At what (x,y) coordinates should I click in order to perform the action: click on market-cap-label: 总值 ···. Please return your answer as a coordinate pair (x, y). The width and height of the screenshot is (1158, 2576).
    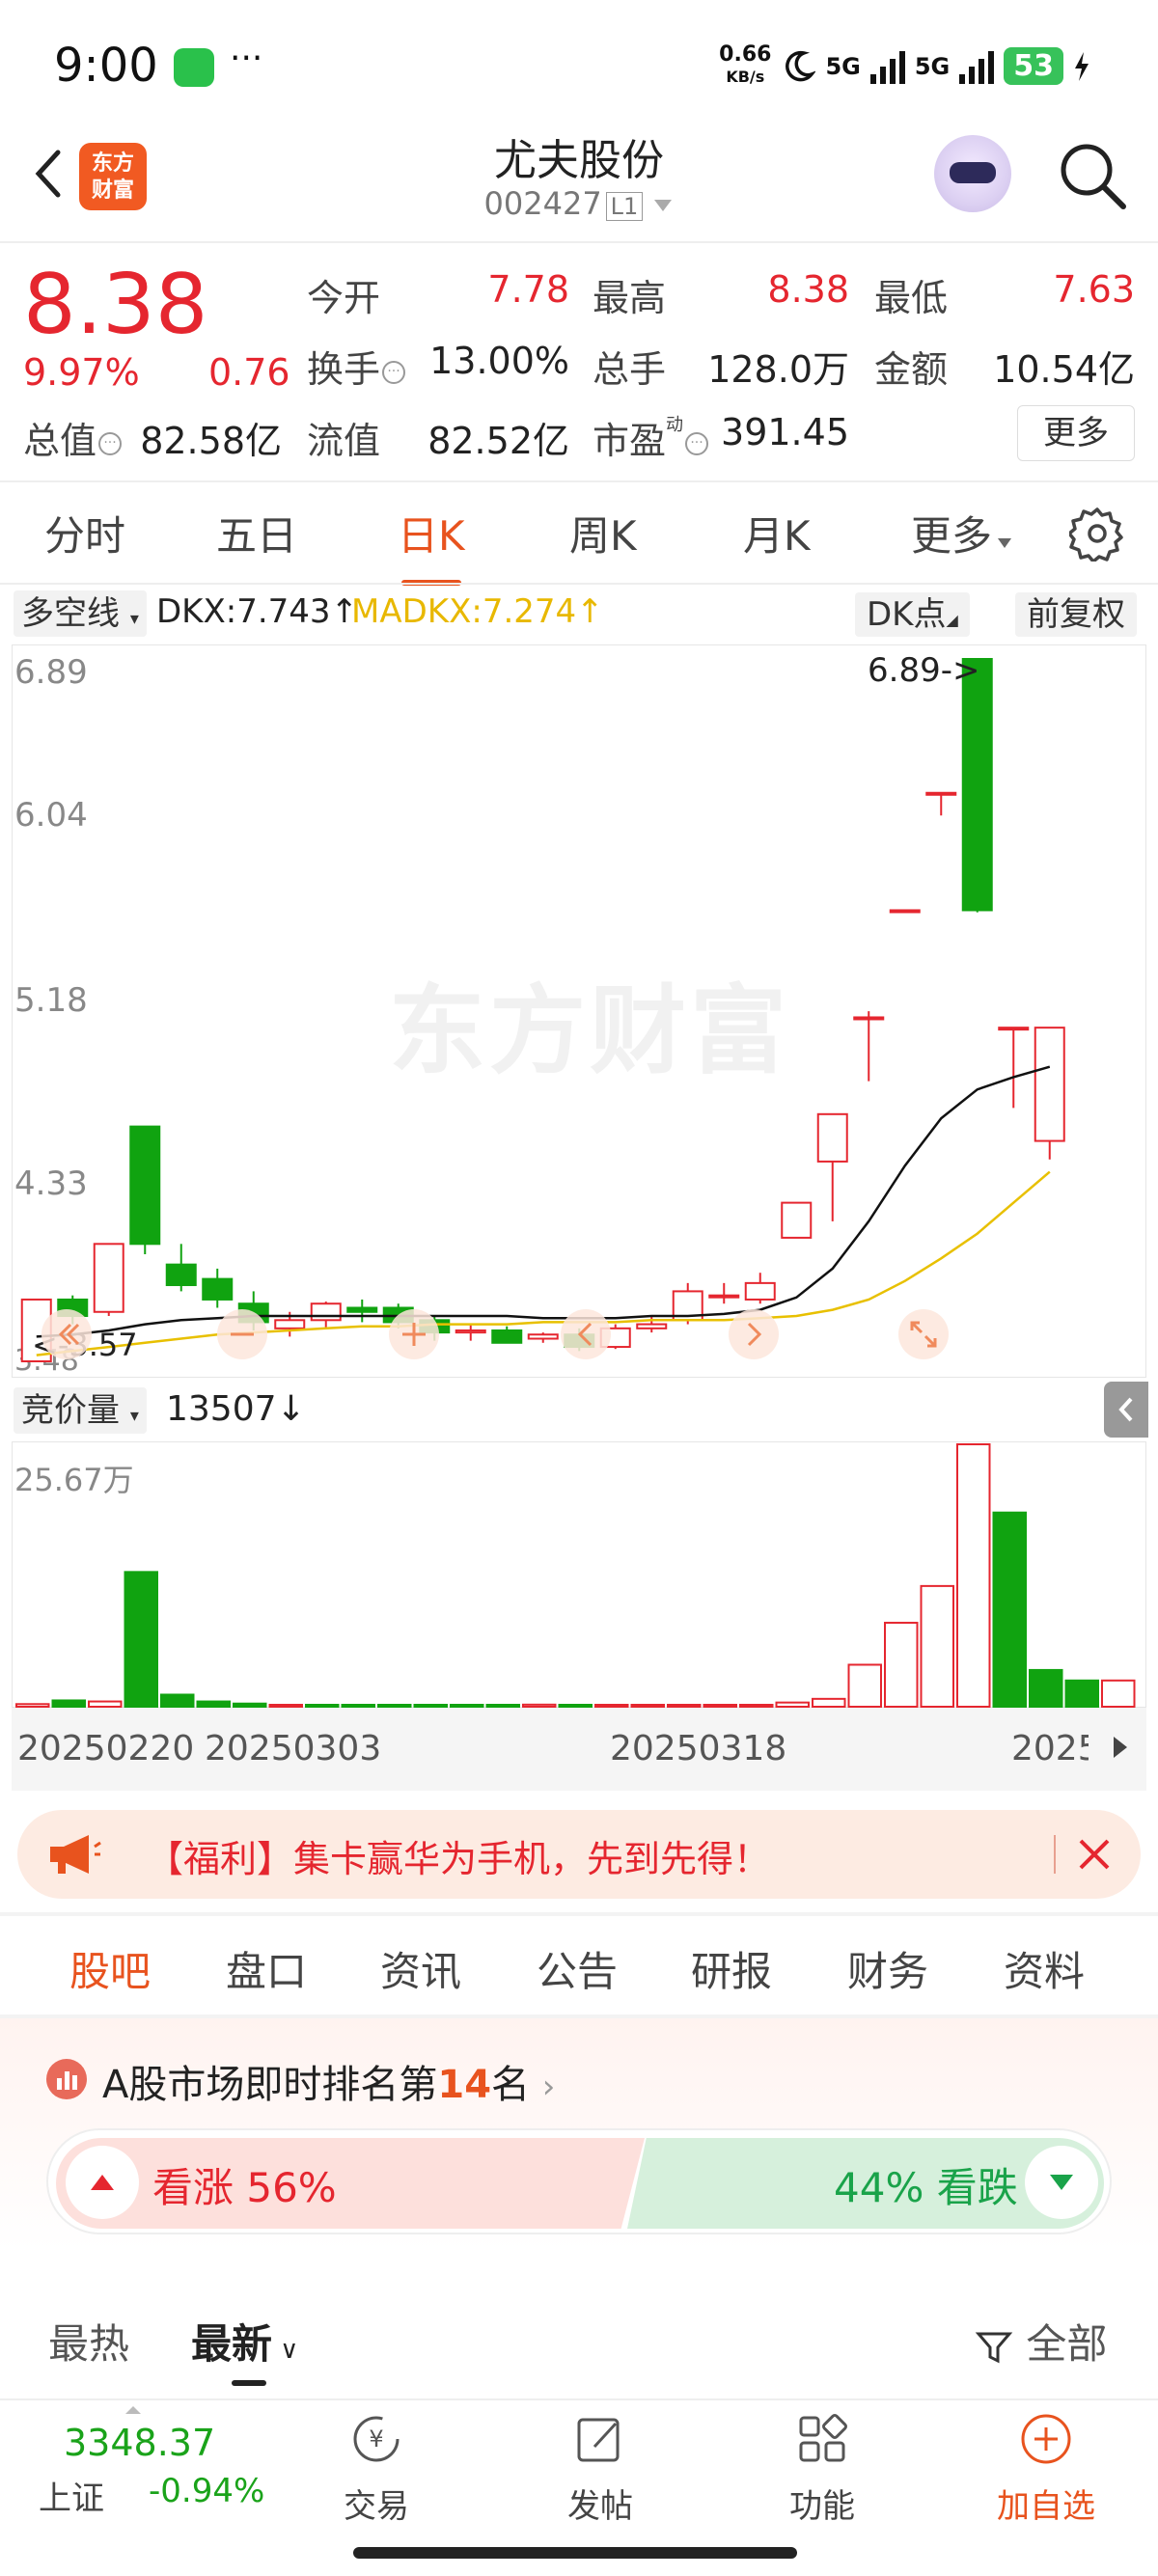
    Looking at the image, I should click on (73, 437).